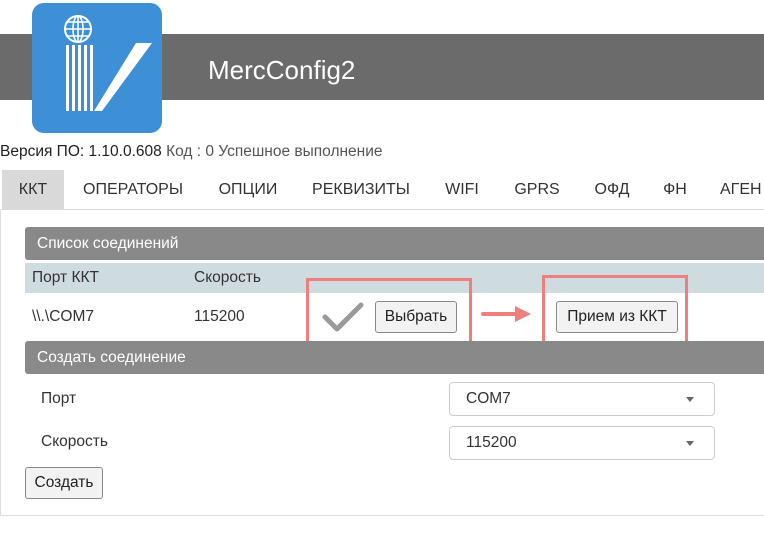 Image resolution: width=764 pixels, height=546 pixels. I want to click on tab-fn: ФН, so click(675, 190).